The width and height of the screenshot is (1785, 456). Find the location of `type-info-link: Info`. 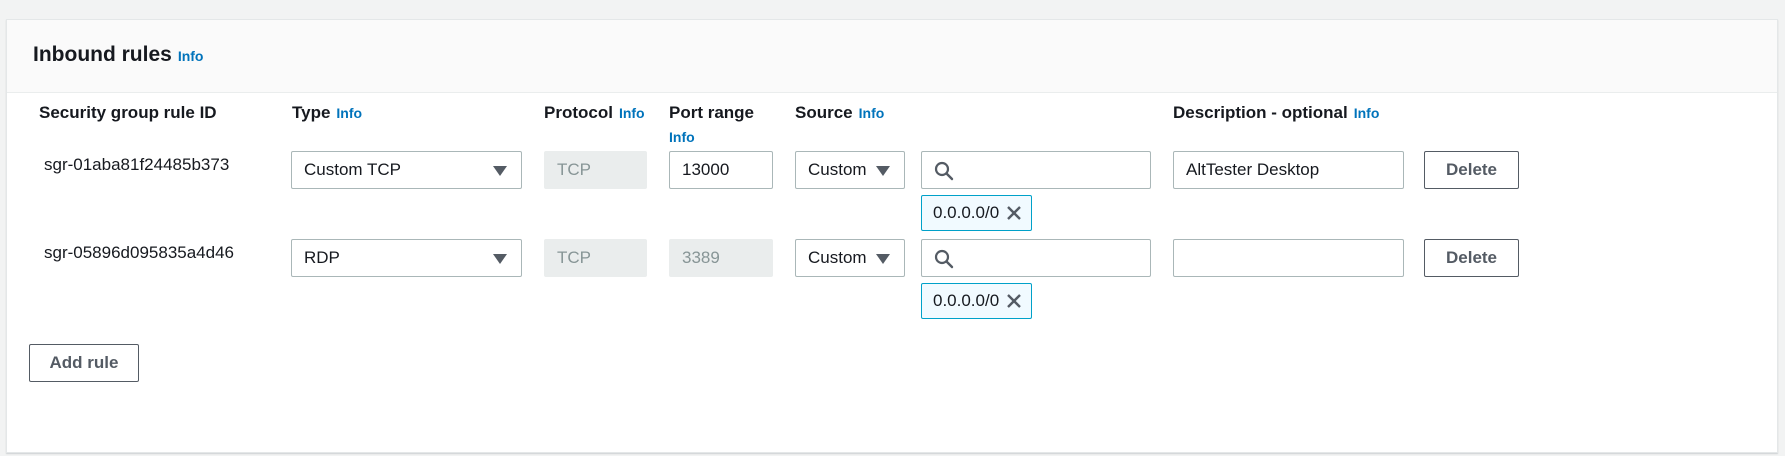

type-info-link: Info is located at coordinates (349, 113).